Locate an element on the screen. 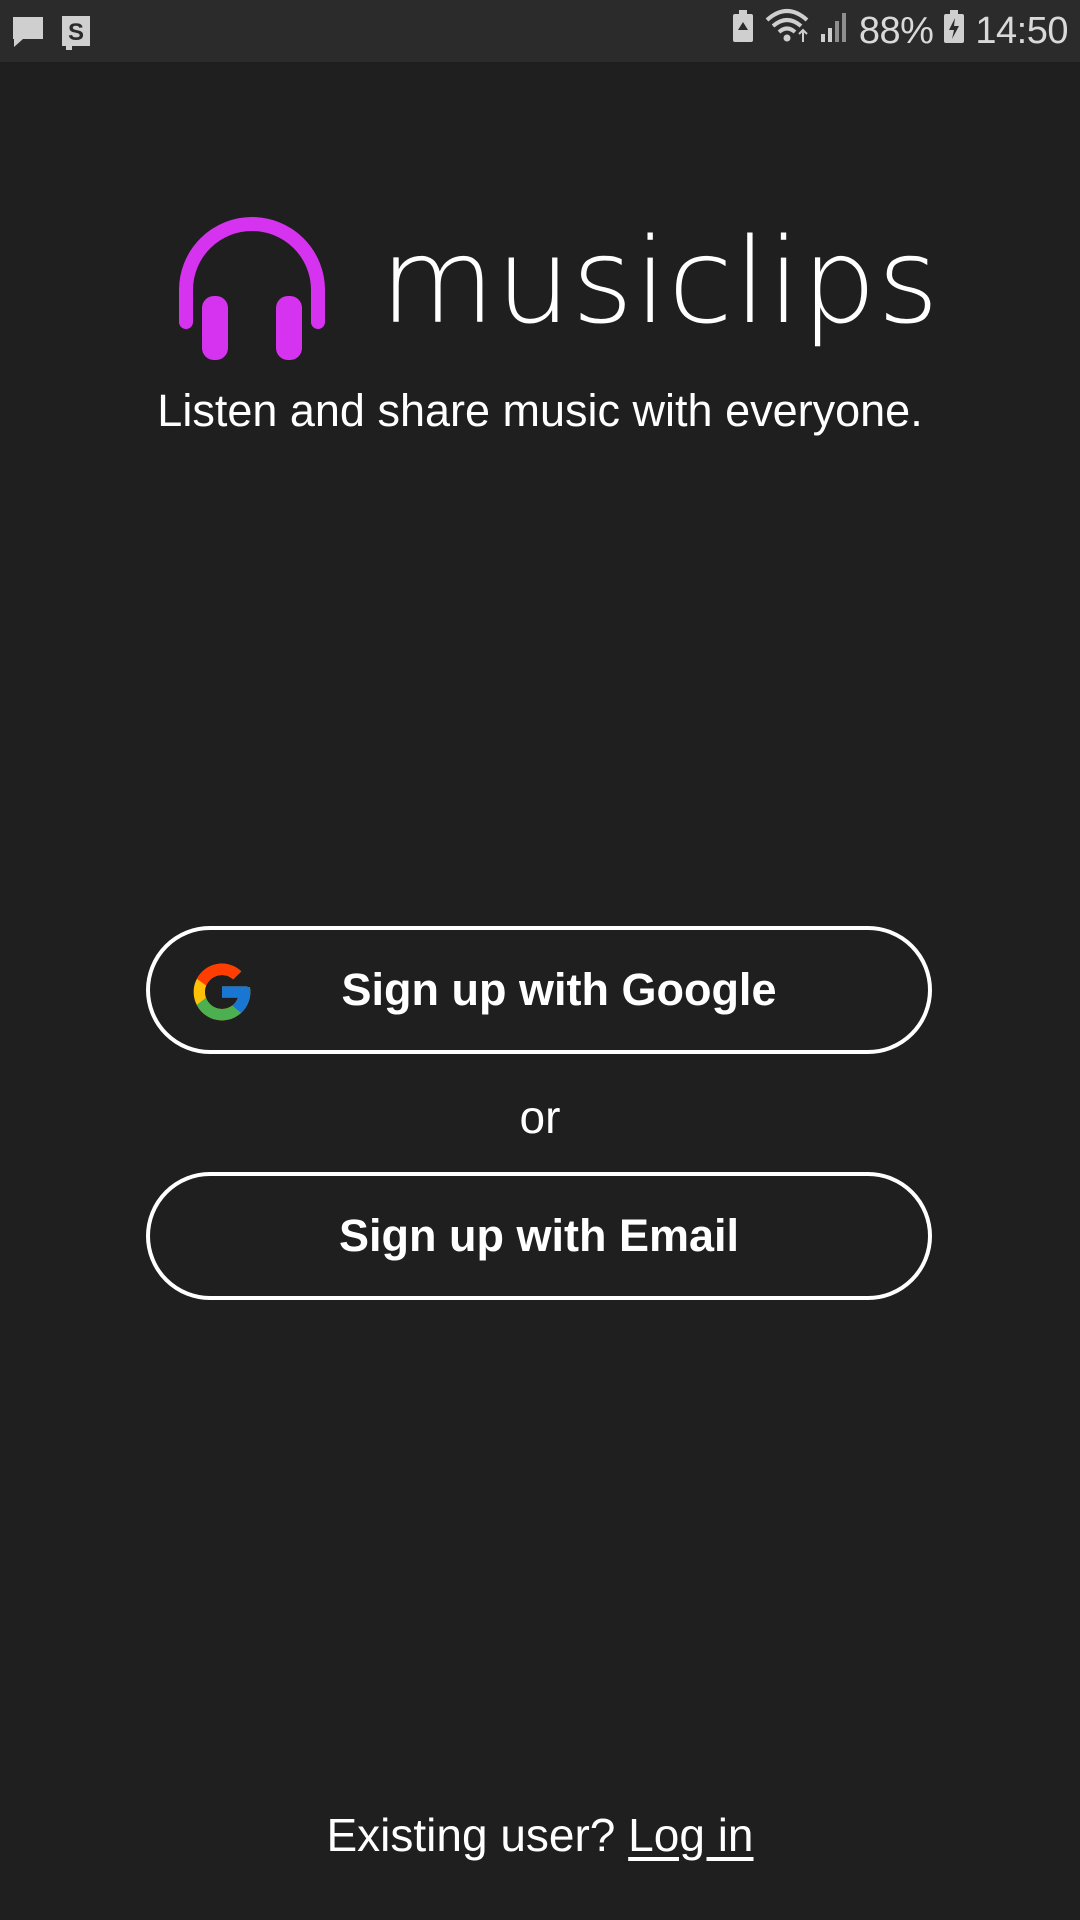 Image resolution: width=1080 pixels, height=1920 pixels. app-logo: musiclips is located at coordinates (540, 285).